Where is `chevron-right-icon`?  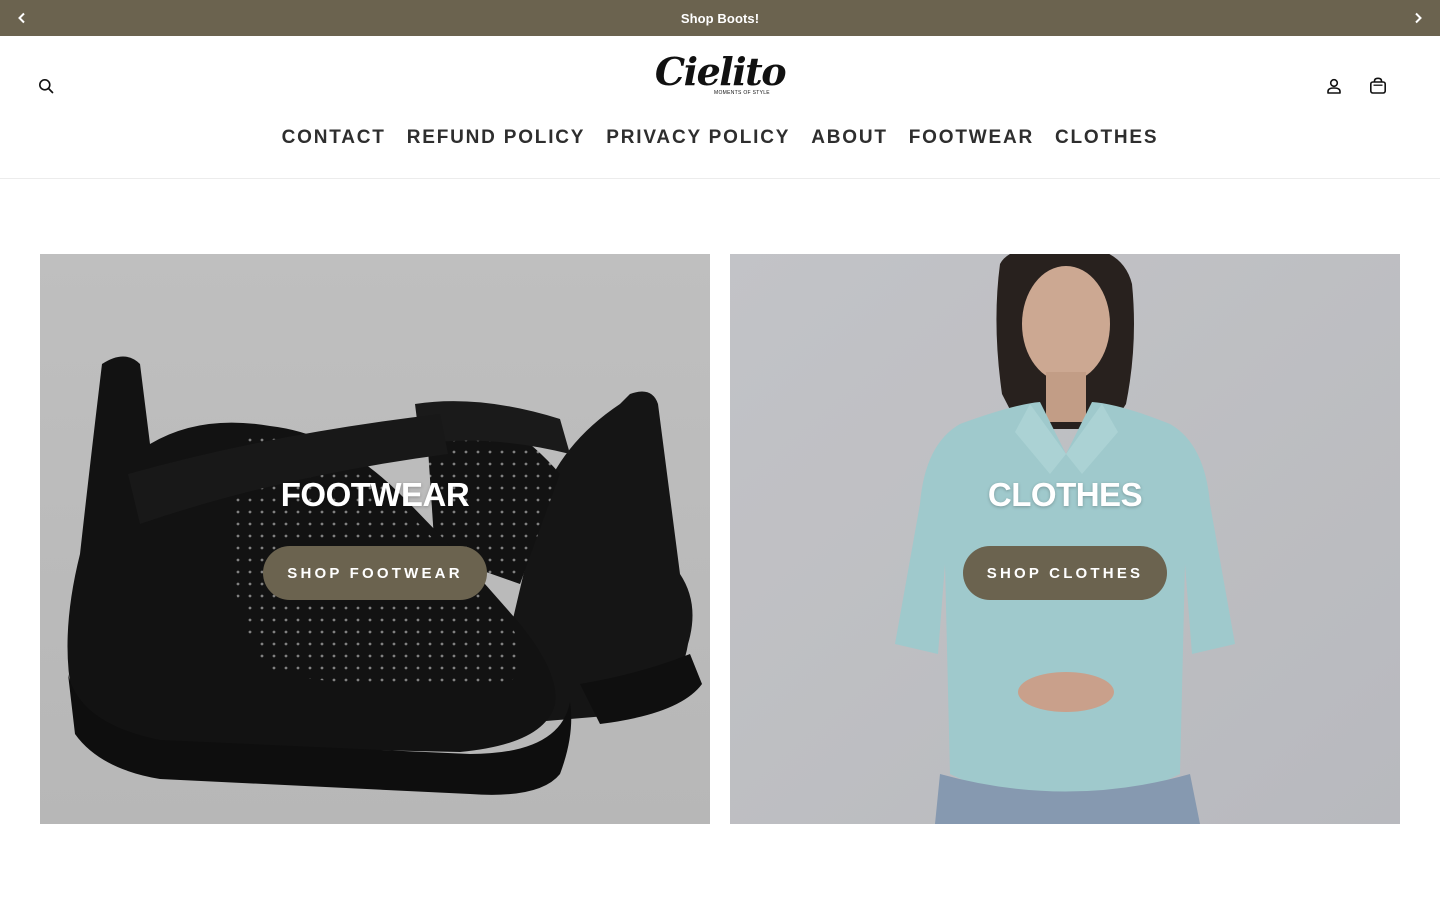 chevron-right-icon is located at coordinates (1418, 18).